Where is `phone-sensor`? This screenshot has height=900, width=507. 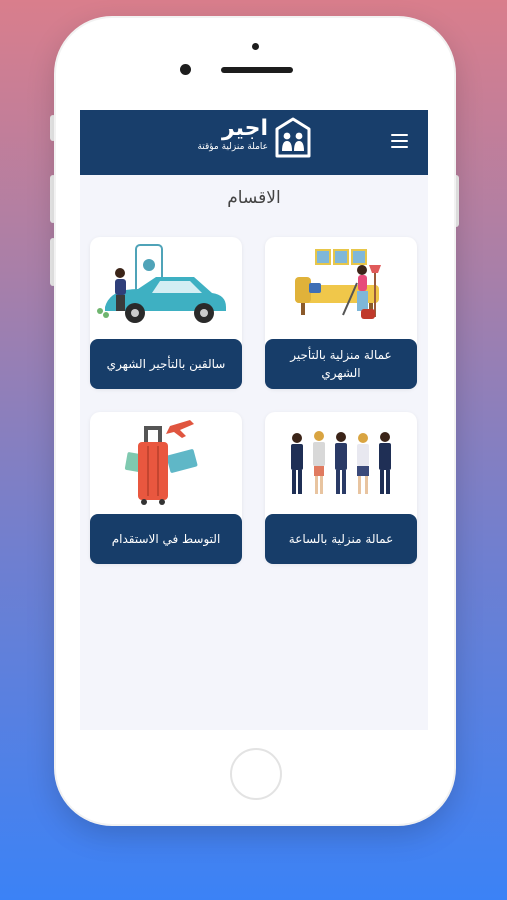 phone-sensor is located at coordinates (255, 46).